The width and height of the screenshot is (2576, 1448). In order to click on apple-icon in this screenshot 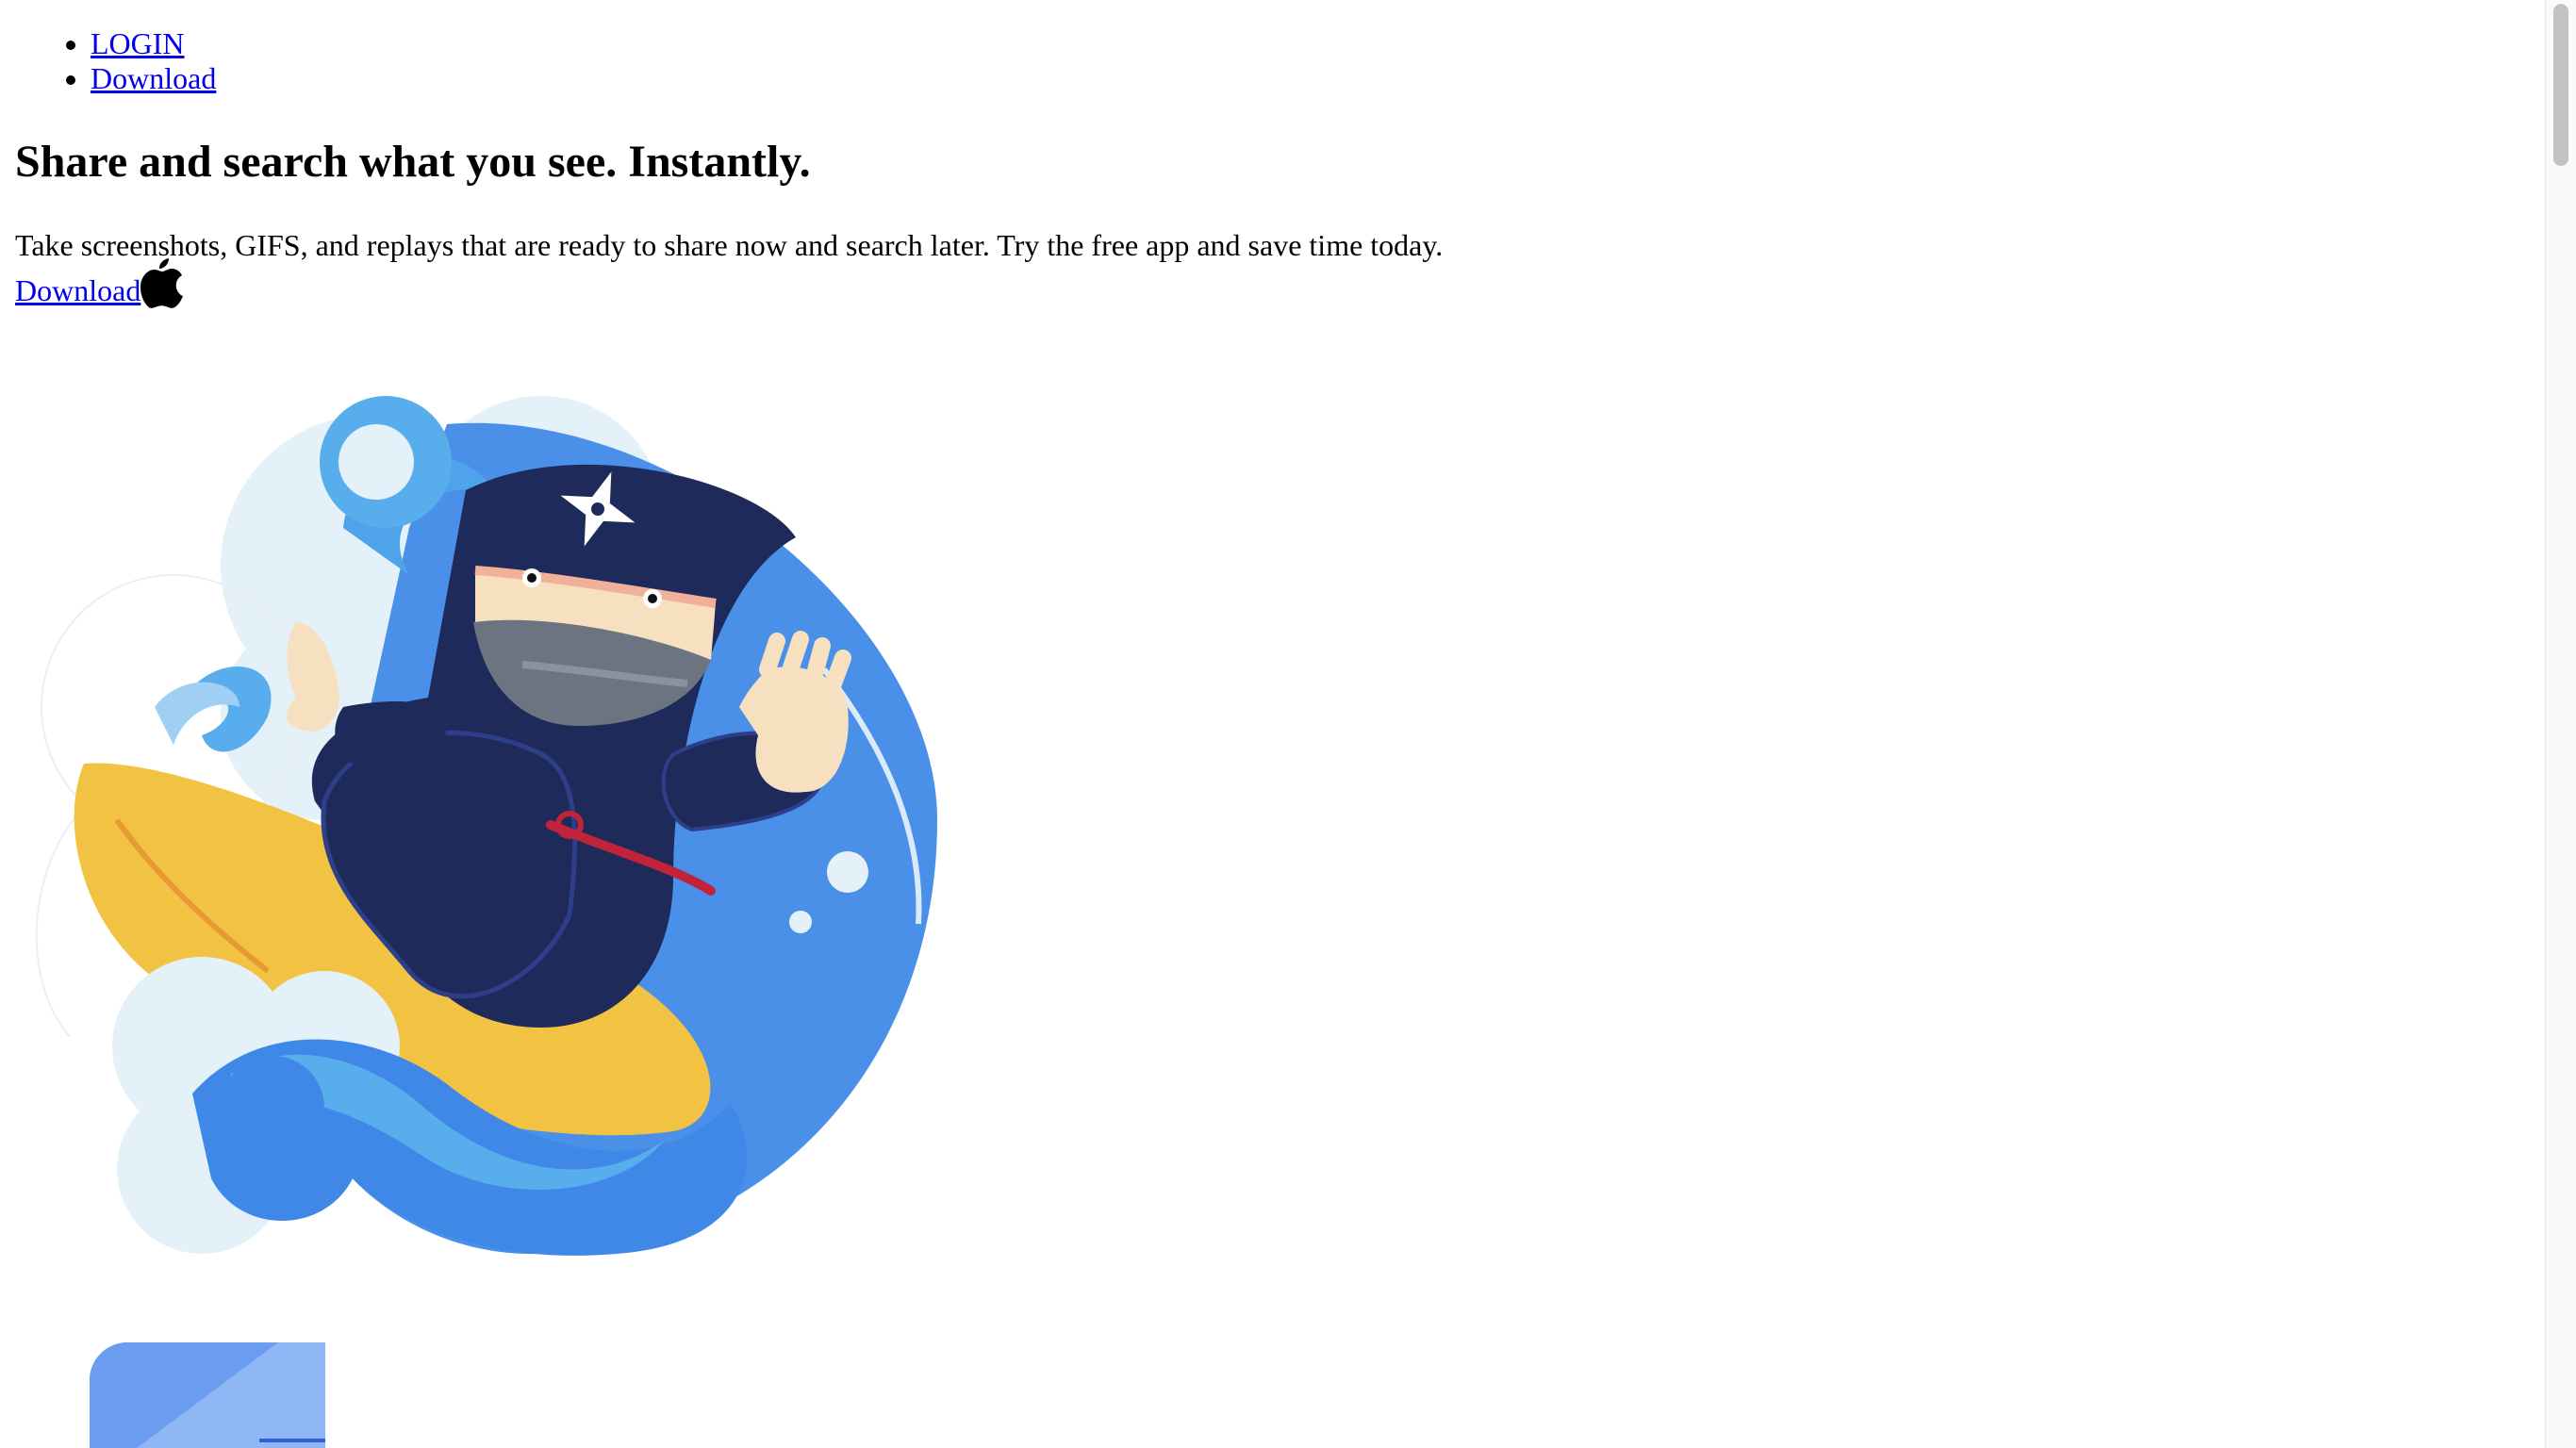, I will do `click(162, 282)`.